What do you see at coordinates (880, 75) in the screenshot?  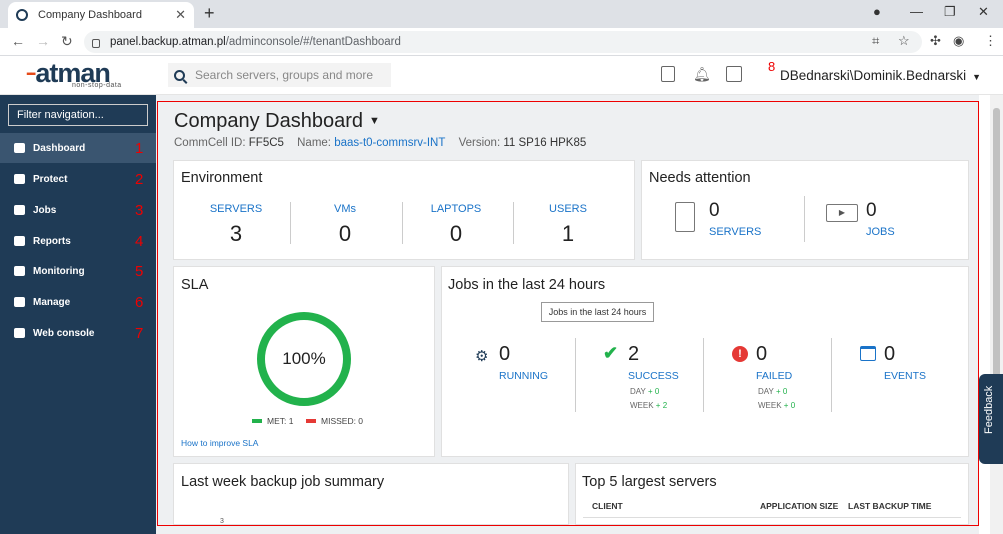 I see `user-menu: DBednarski\Dominik.Bednarski ▼` at bounding box center [880, 75].